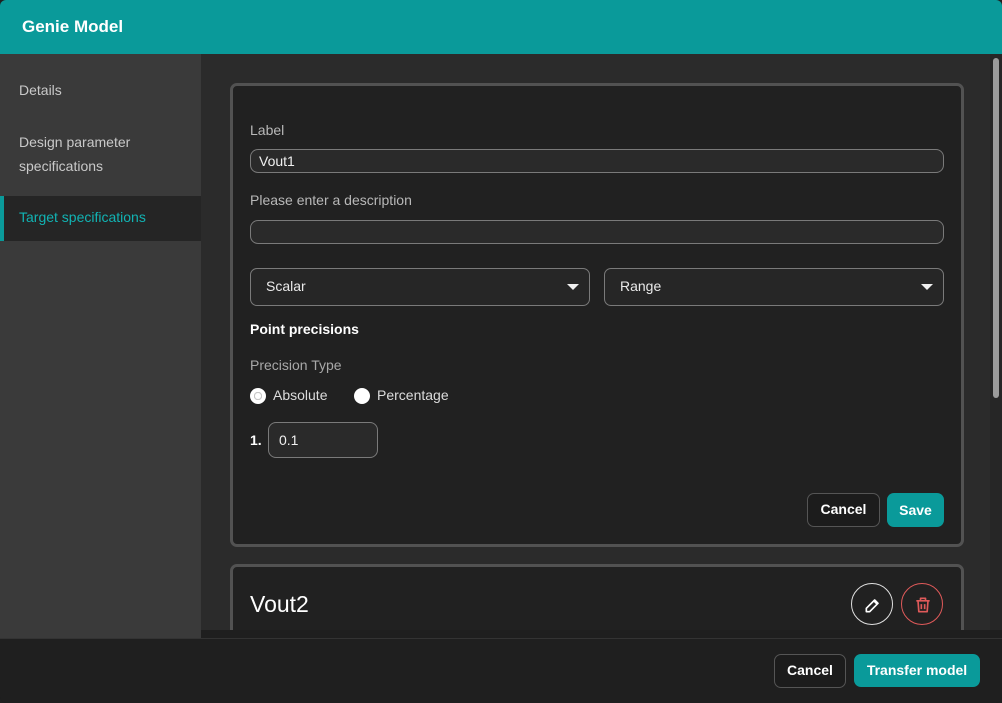 Image resolution: width=1002 pixels, height=703 pixels. I want to click on radio-absolute: Absolute, so click(300, 397).